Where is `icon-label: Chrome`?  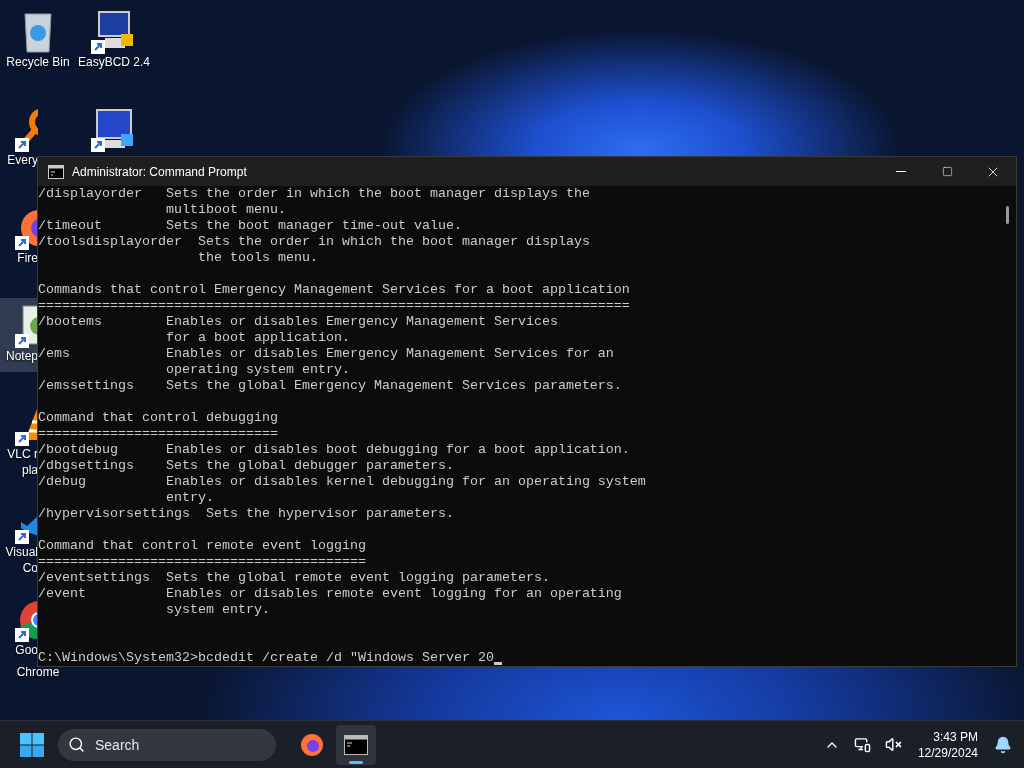
icon-label: Chrome is located at coordinates (38, 672).